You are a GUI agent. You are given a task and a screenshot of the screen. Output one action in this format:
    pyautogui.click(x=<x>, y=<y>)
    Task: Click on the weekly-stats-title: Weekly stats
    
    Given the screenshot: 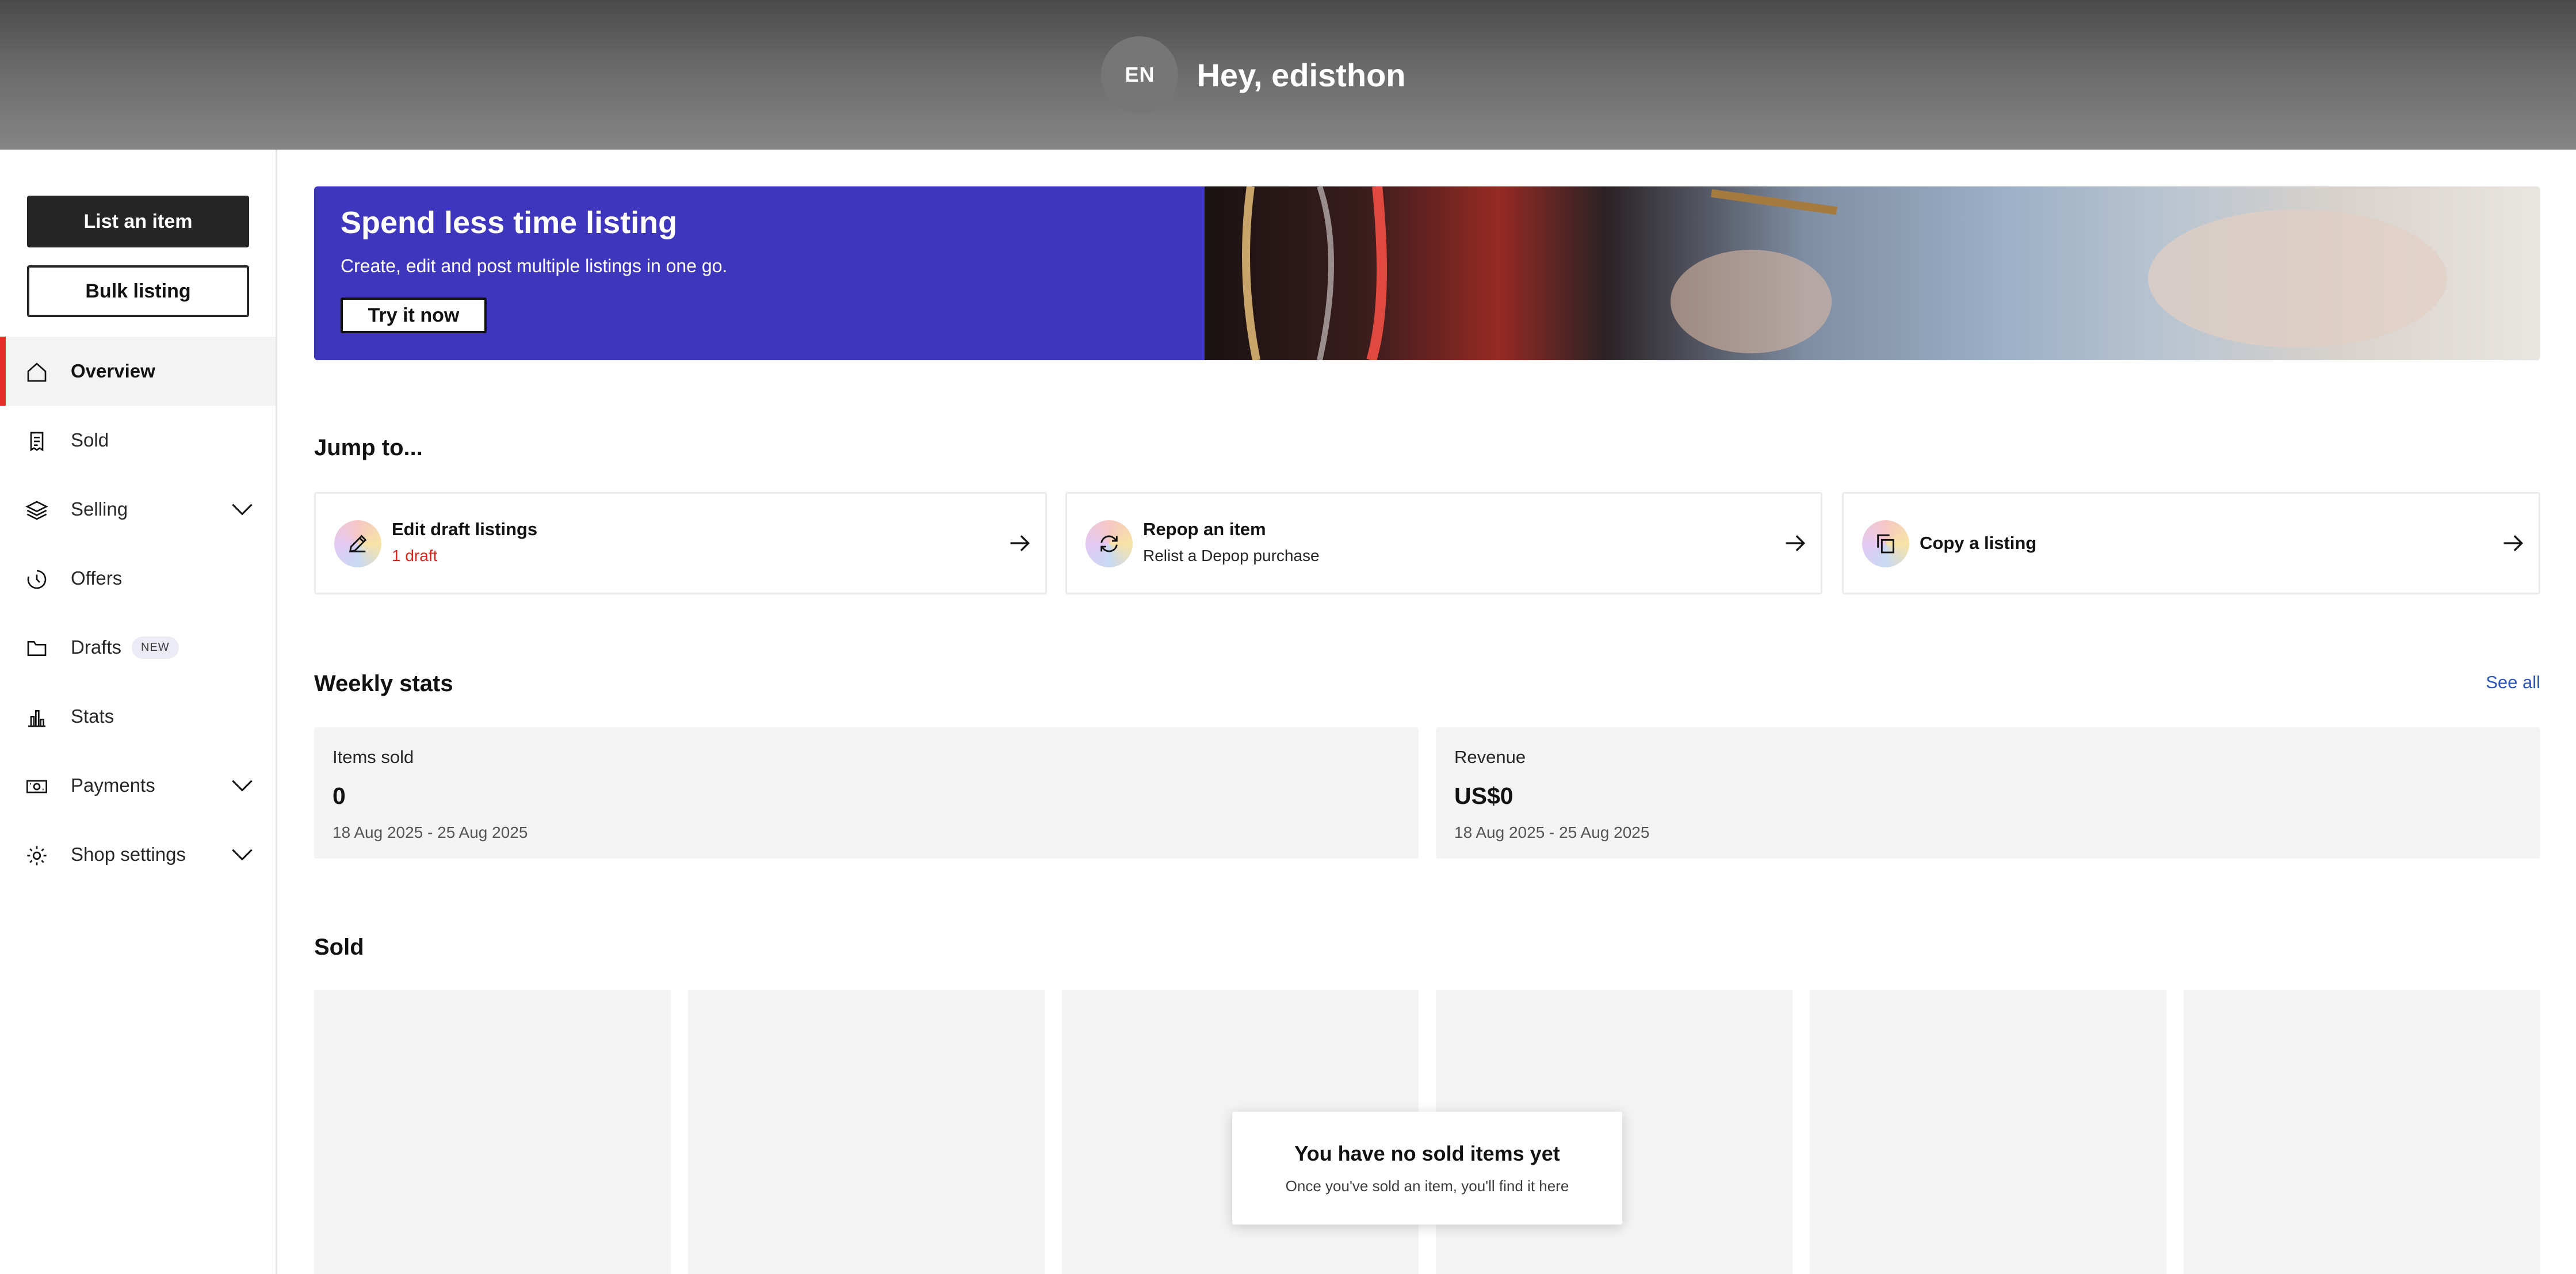 What is the action you would take?
    pyautogui.click(x=383, y=683)
    